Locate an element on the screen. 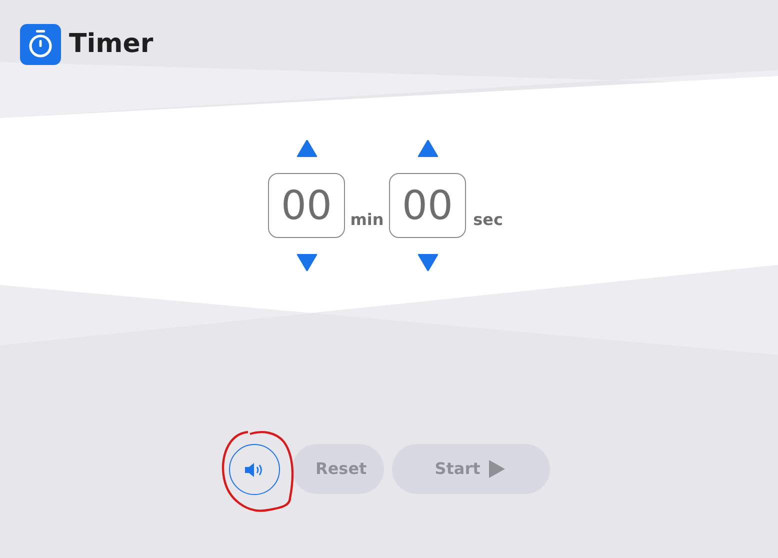  stopwatch-icon is located at coordinates (40, 44).